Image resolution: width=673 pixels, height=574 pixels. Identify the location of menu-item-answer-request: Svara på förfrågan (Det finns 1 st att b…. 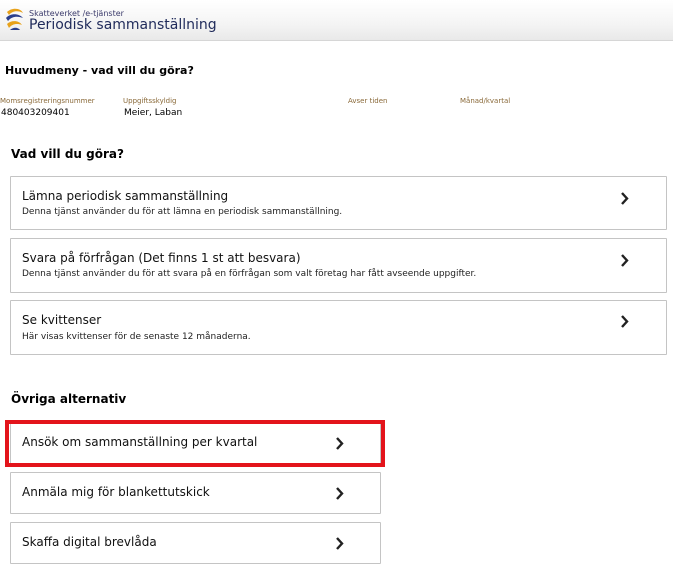
(338, 265).